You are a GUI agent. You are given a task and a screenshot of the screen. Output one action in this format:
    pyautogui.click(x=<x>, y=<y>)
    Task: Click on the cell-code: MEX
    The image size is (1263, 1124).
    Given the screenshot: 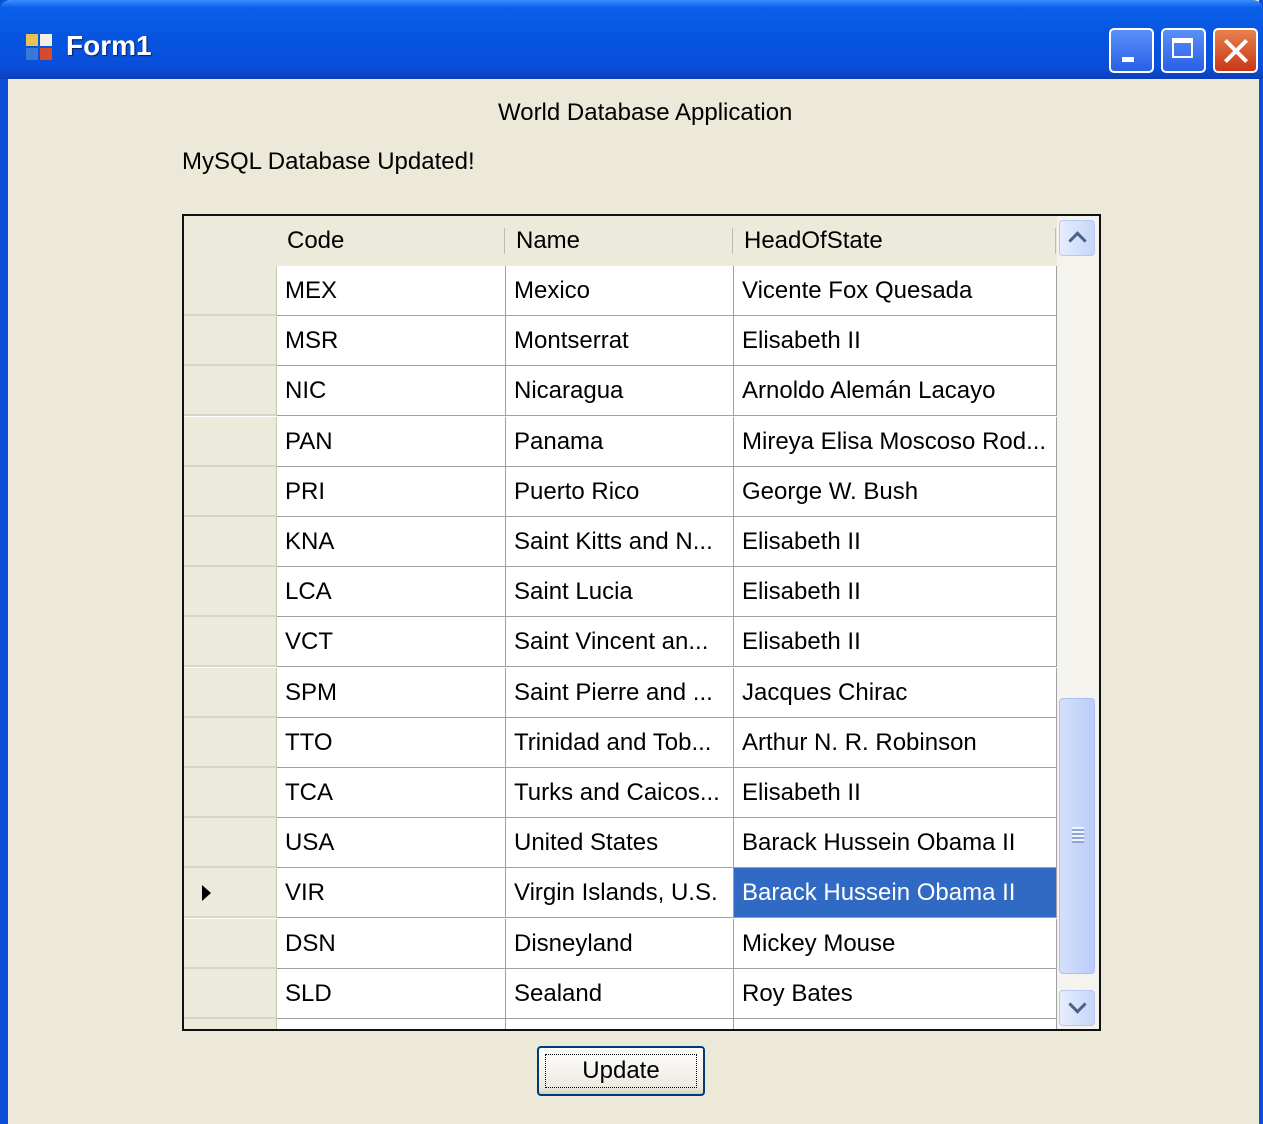 What is the action you would take?
    pyautogui.click(x=391, y=291)
    